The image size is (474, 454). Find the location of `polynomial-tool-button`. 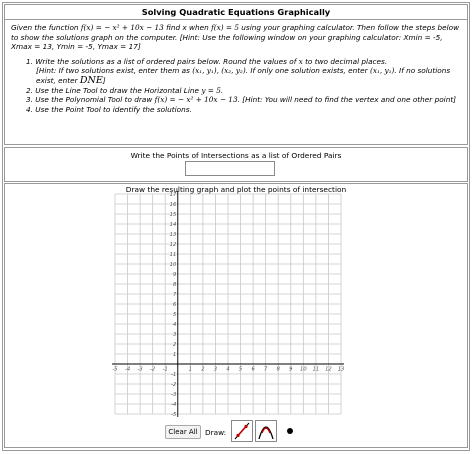

polynomial-tool-button is located at coordinates (266, 431).